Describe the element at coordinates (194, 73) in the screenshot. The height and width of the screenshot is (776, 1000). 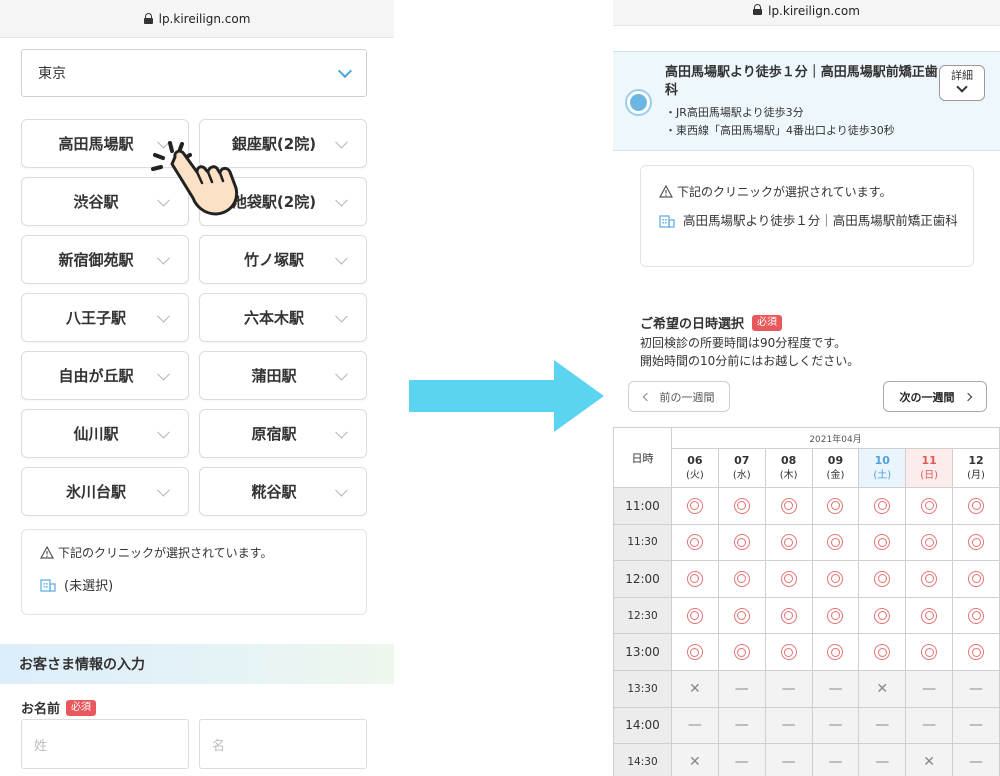
I see `prefecture-select: 東京` at that location.